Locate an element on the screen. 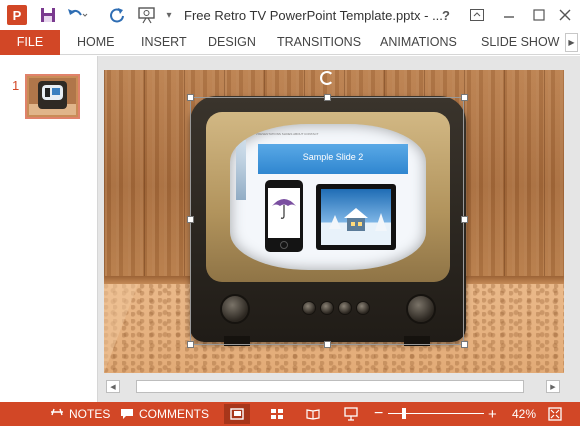 The width and height of the screenshot is (580, 426). smartphone-image is located at coordinates (284, 216).